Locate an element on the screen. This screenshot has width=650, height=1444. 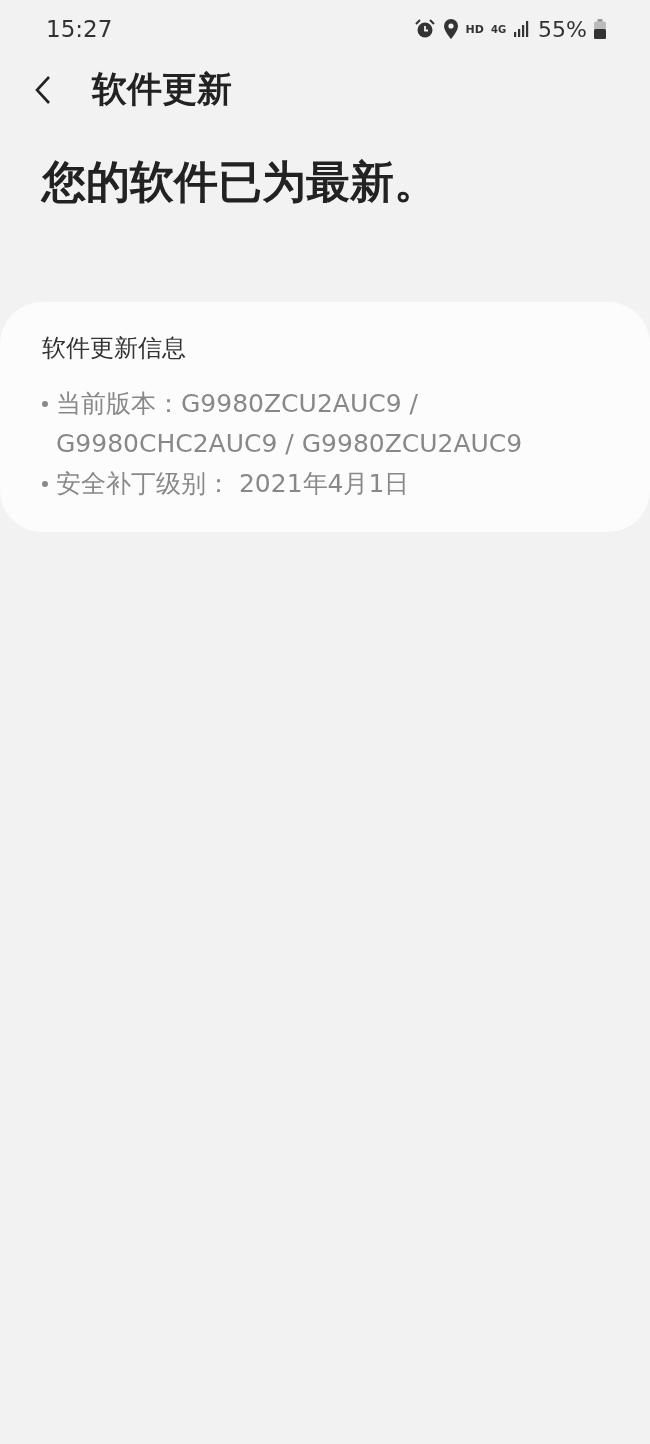
status-time: 15:27 is located at coordinates (79, 29).